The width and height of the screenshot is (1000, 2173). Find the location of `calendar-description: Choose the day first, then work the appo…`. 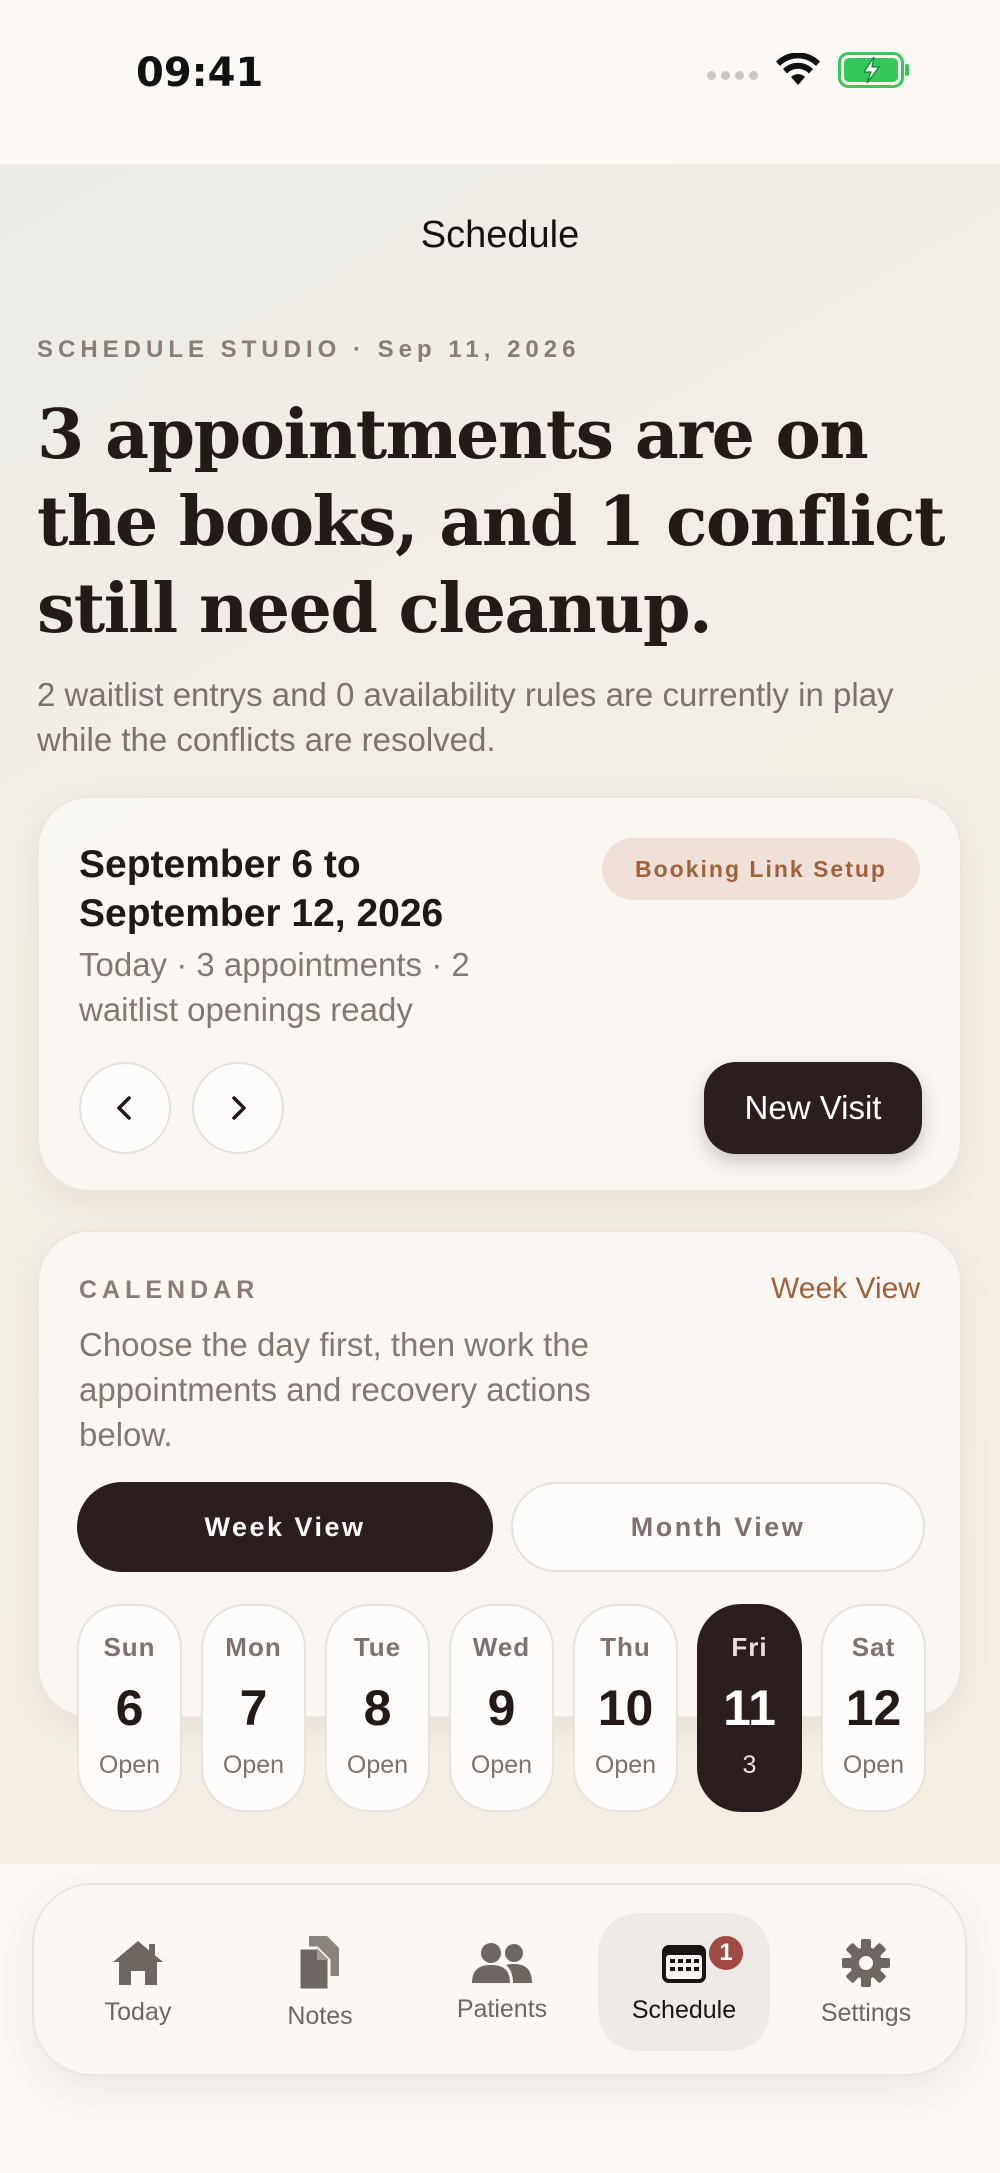

calendar-description: Choose the day first, then work the appo… is located at coordinates (335, 1389).